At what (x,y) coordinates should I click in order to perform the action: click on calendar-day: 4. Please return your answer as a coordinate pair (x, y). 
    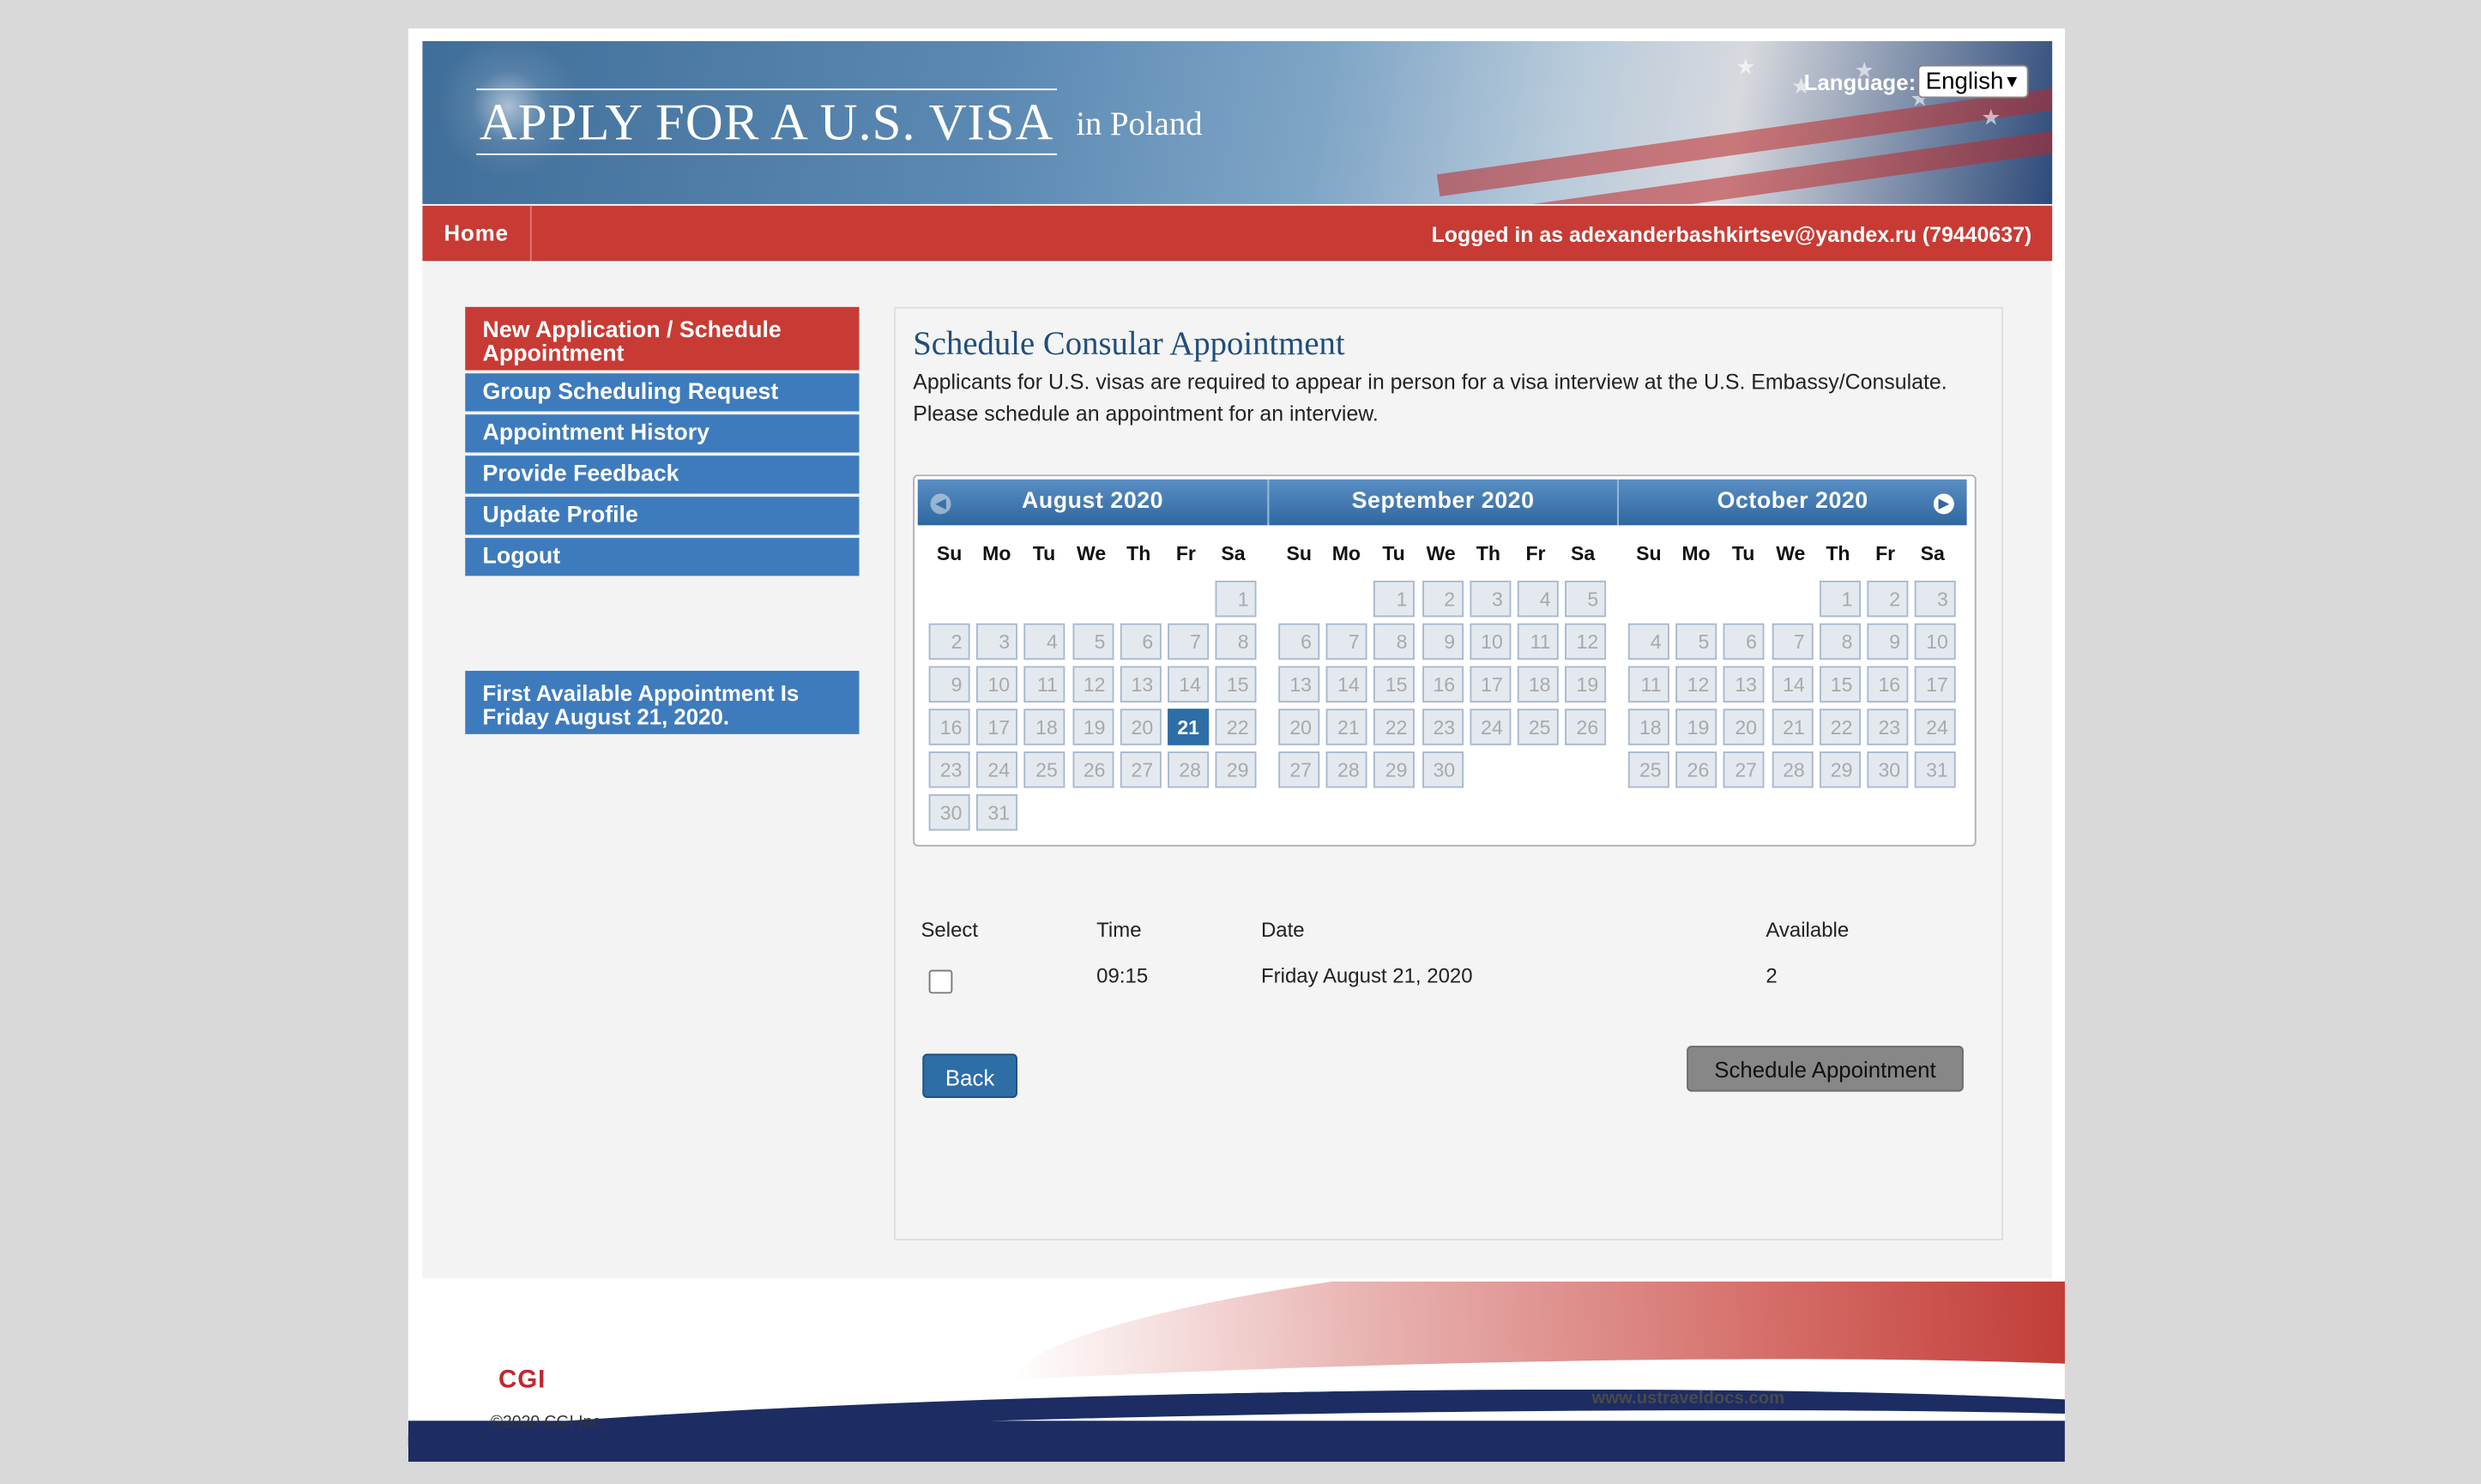
    Looking at the image, I should click on (1648, 642).